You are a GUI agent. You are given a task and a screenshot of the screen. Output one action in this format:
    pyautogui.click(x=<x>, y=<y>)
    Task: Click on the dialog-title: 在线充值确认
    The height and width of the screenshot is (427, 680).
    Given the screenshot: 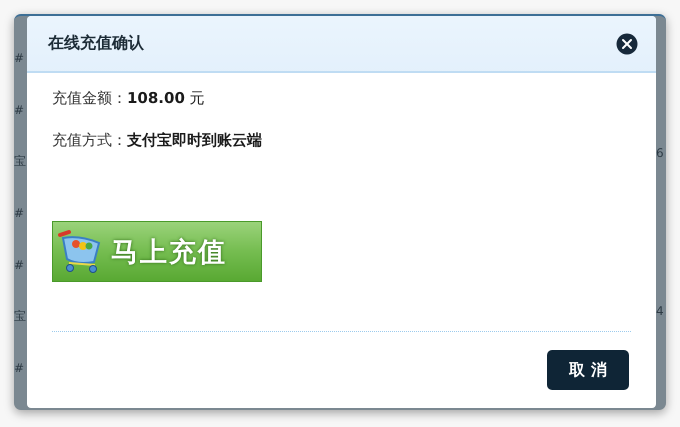 What is the action you would take?
    pyautogui.click(x=96, y=43)
    